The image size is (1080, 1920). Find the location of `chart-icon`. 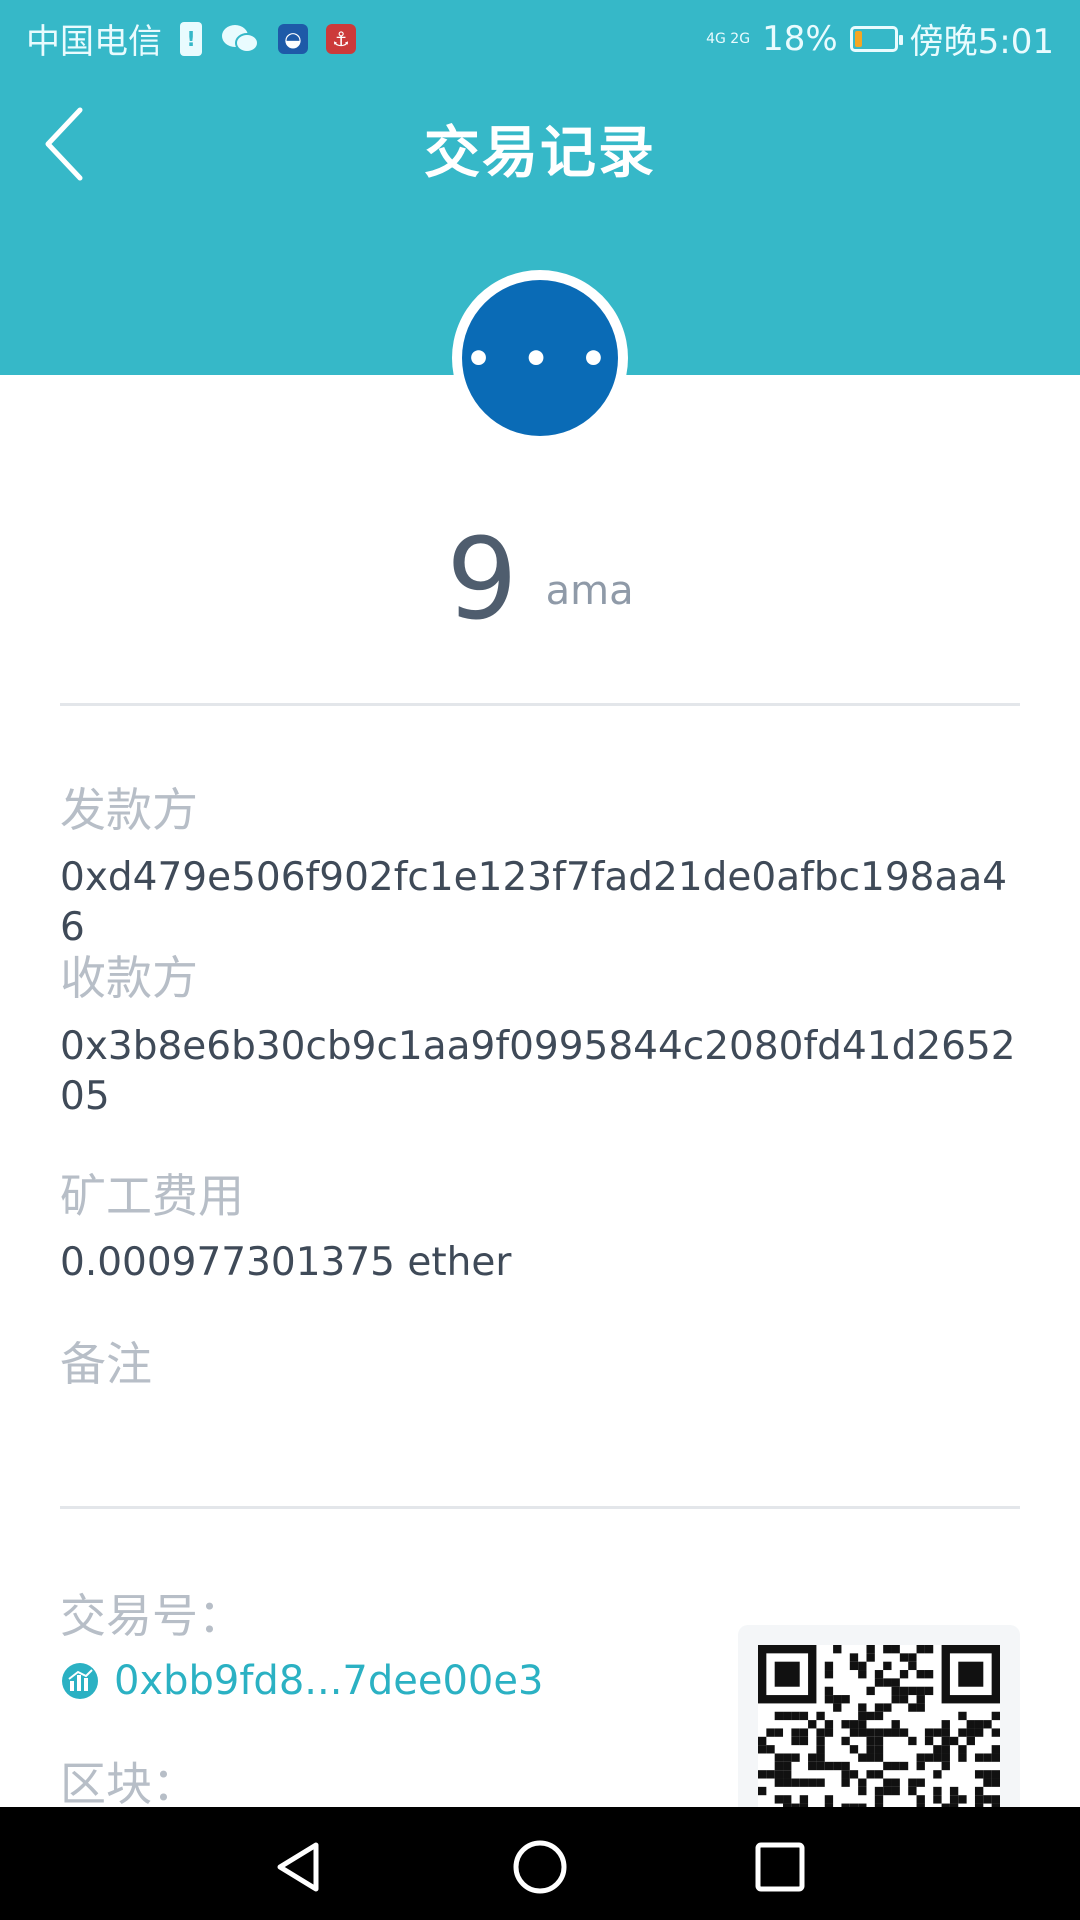

chart-icon is located at coordinates (80, 1681).